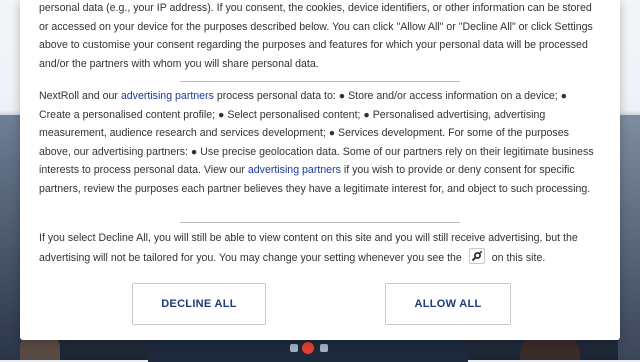 This screenshot has width=640, height=362. What do you see at coordinates (11, 237) in the screenshot?
I see `background-photo-left-edge` at bounding box center [11, 237].